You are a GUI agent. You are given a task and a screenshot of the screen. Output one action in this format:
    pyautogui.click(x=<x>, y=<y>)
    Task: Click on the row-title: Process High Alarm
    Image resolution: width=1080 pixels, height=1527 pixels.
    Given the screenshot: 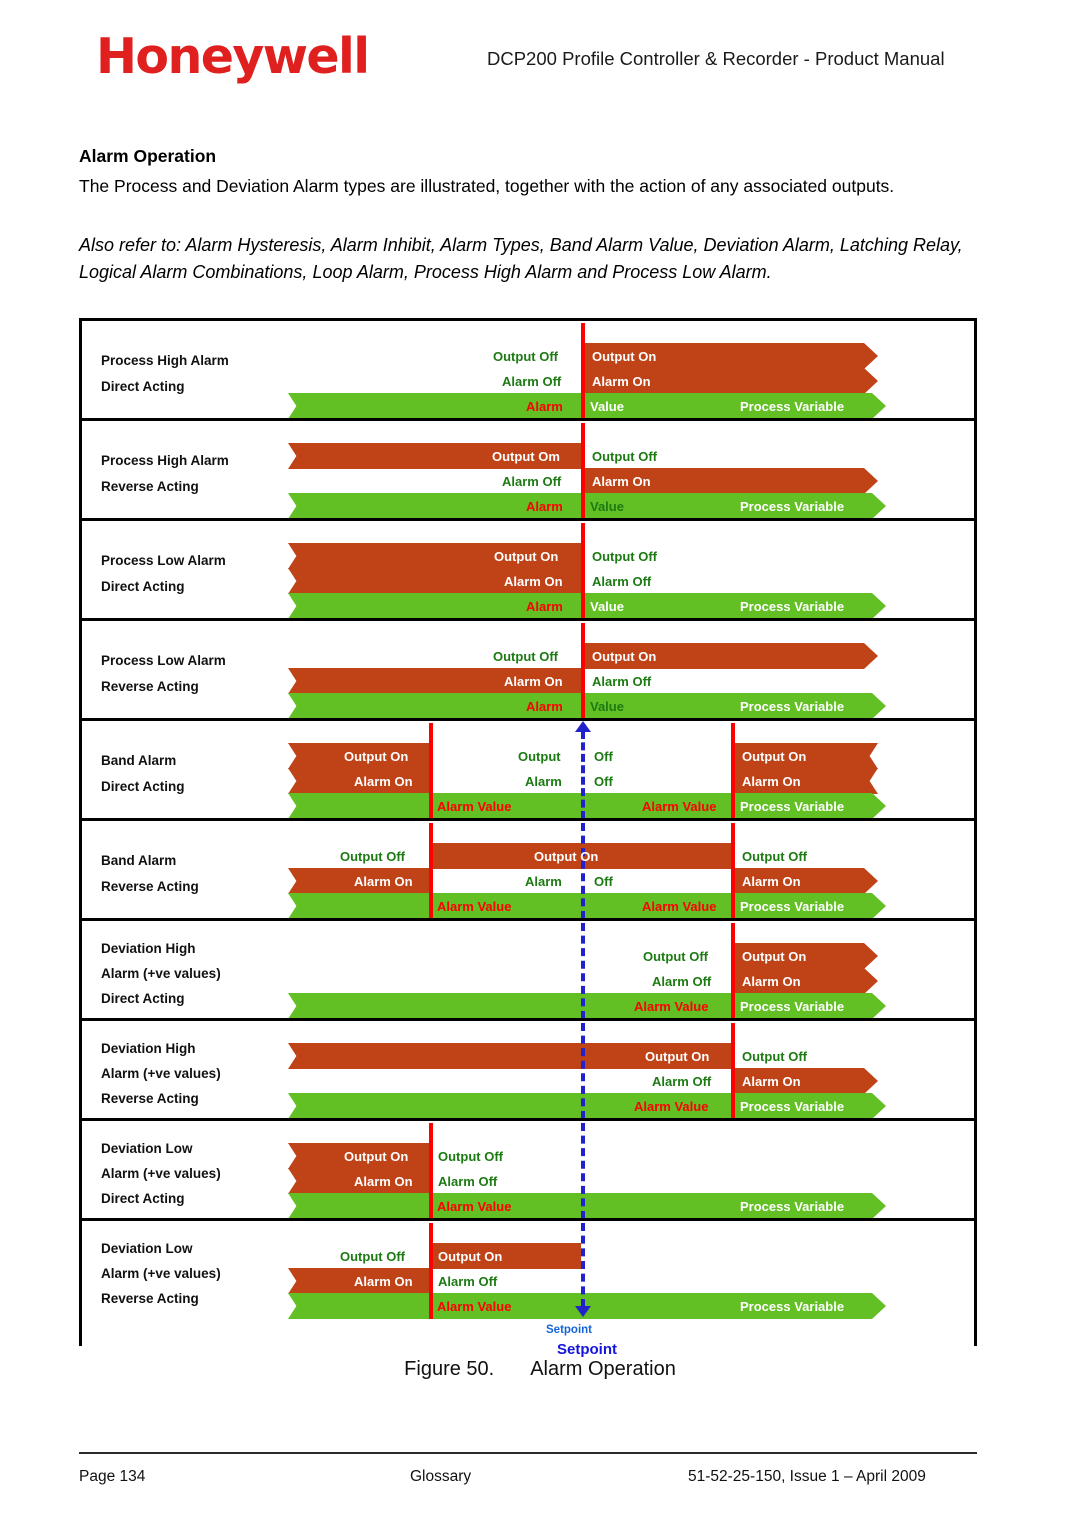 What is the action you would take?
    pyautogui.click(x=165, y=360)
    